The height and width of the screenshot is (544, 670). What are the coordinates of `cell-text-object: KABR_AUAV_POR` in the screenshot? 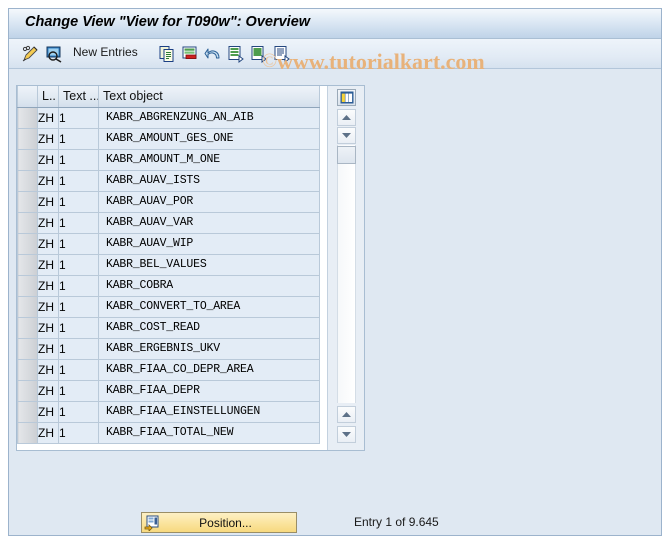 It's located at (209, 201).